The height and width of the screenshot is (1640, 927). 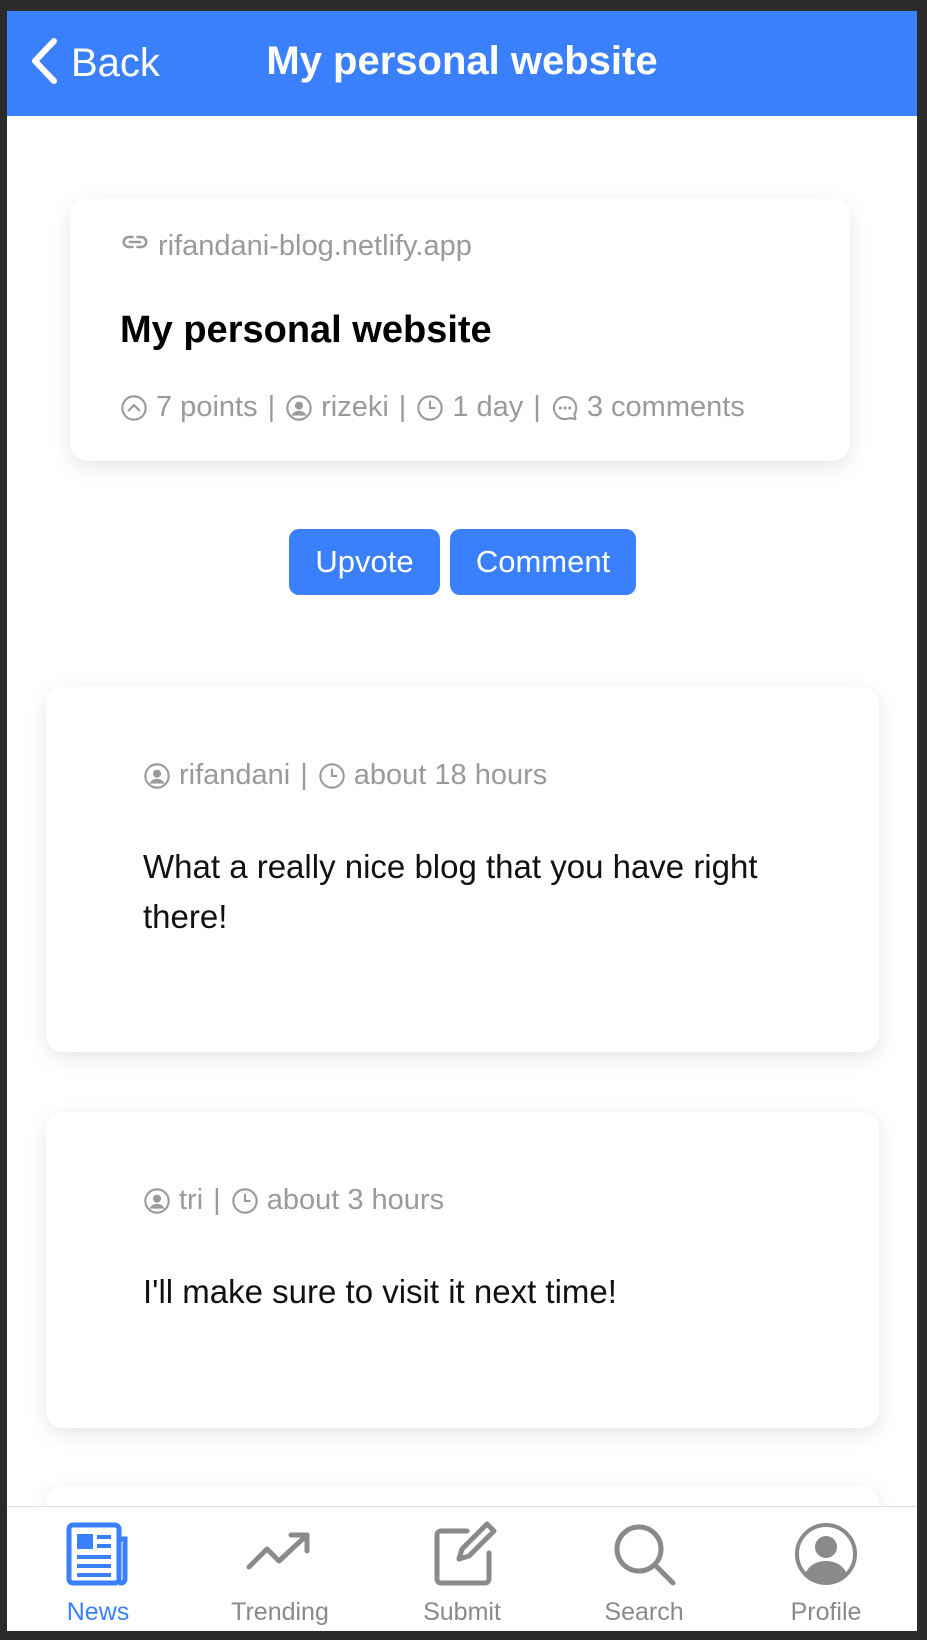 What do you see at coordinates (98, 1612) in the screenshot?
I see `nav-label-news: News` at bounding box center [98, 1612].